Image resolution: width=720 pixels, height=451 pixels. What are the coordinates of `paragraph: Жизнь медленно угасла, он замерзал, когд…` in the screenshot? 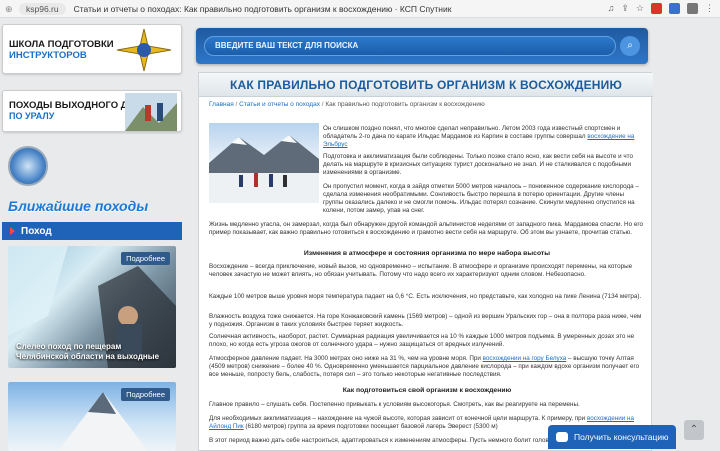 It's located at (426, 228).